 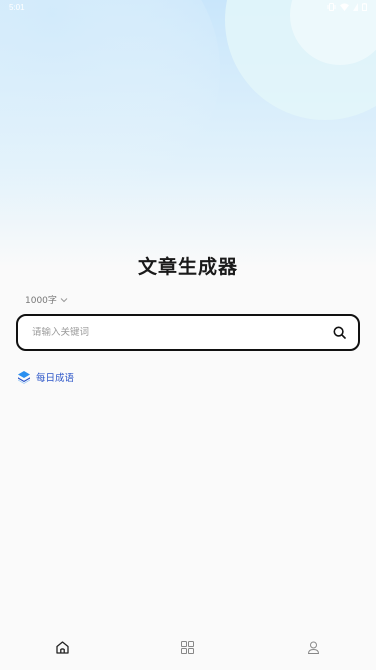 I want to click on grid-icon, so click(x=188, y=647).